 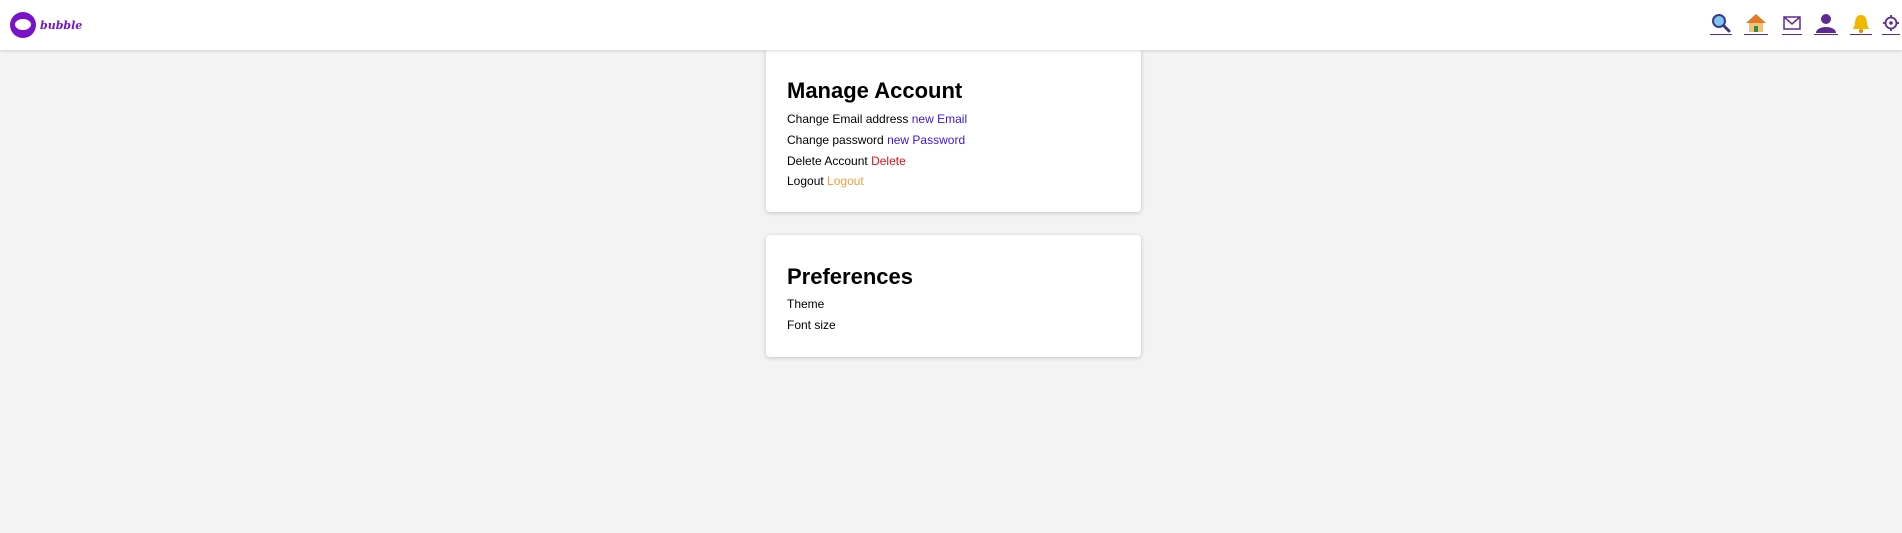 I want to click on new-email-link: new Email, so click(x=939, y=119).